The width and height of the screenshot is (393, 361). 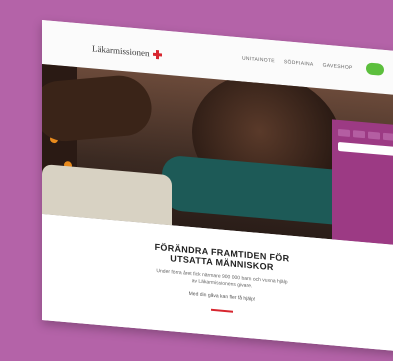 What do you see at coordinates (362, 182) in the screenshot?
I see `donate-panel` at bounding box center [362, 182].